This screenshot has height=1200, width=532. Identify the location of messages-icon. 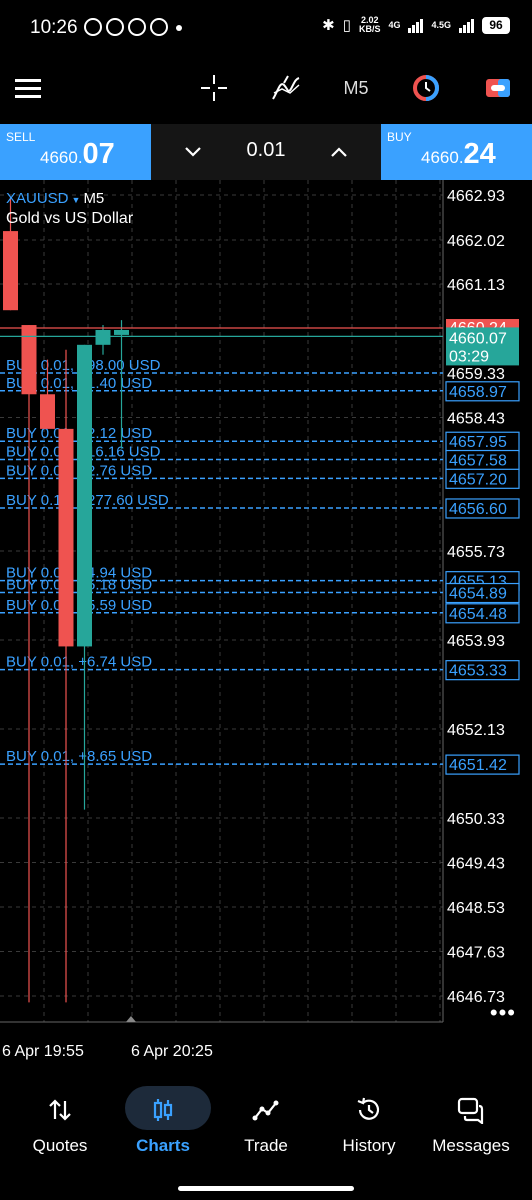
(471, 1110).